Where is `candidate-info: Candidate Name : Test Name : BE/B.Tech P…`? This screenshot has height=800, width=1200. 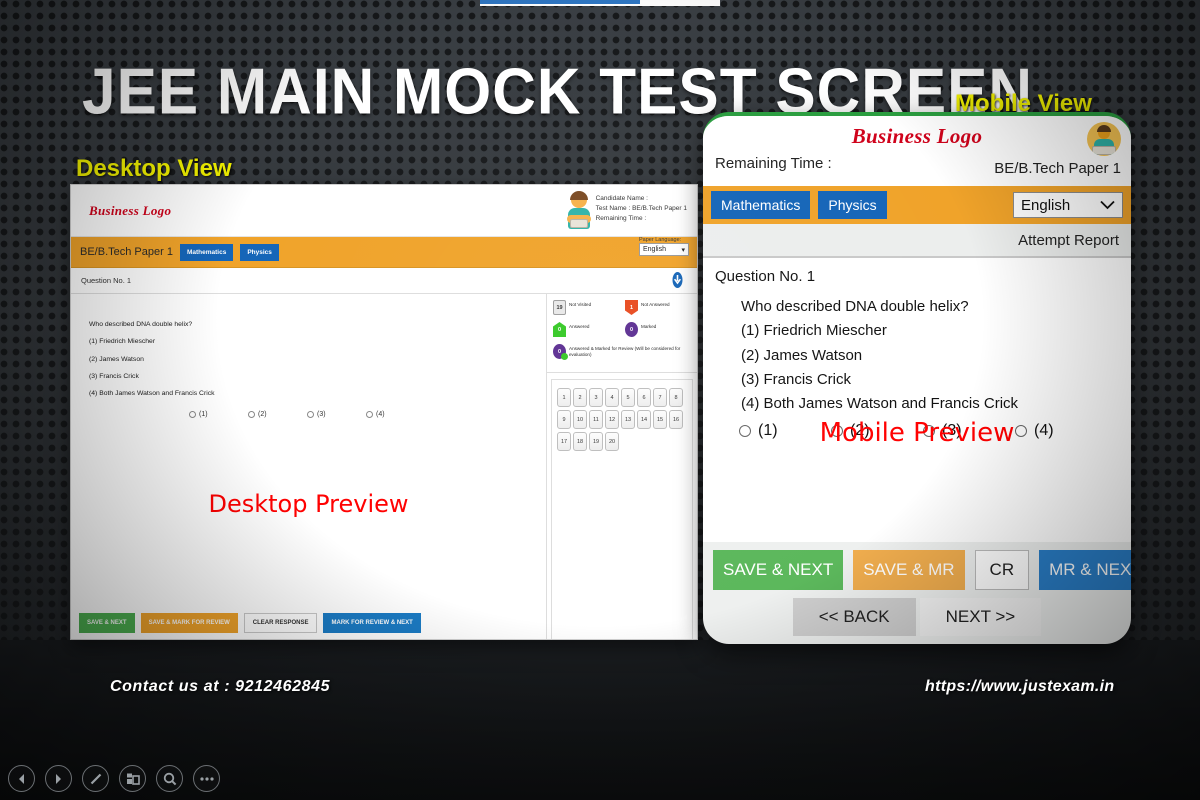 candidate-info: Candidate Name : Test Name : BE/B.Tech P… is located at coordinates (626, 211).